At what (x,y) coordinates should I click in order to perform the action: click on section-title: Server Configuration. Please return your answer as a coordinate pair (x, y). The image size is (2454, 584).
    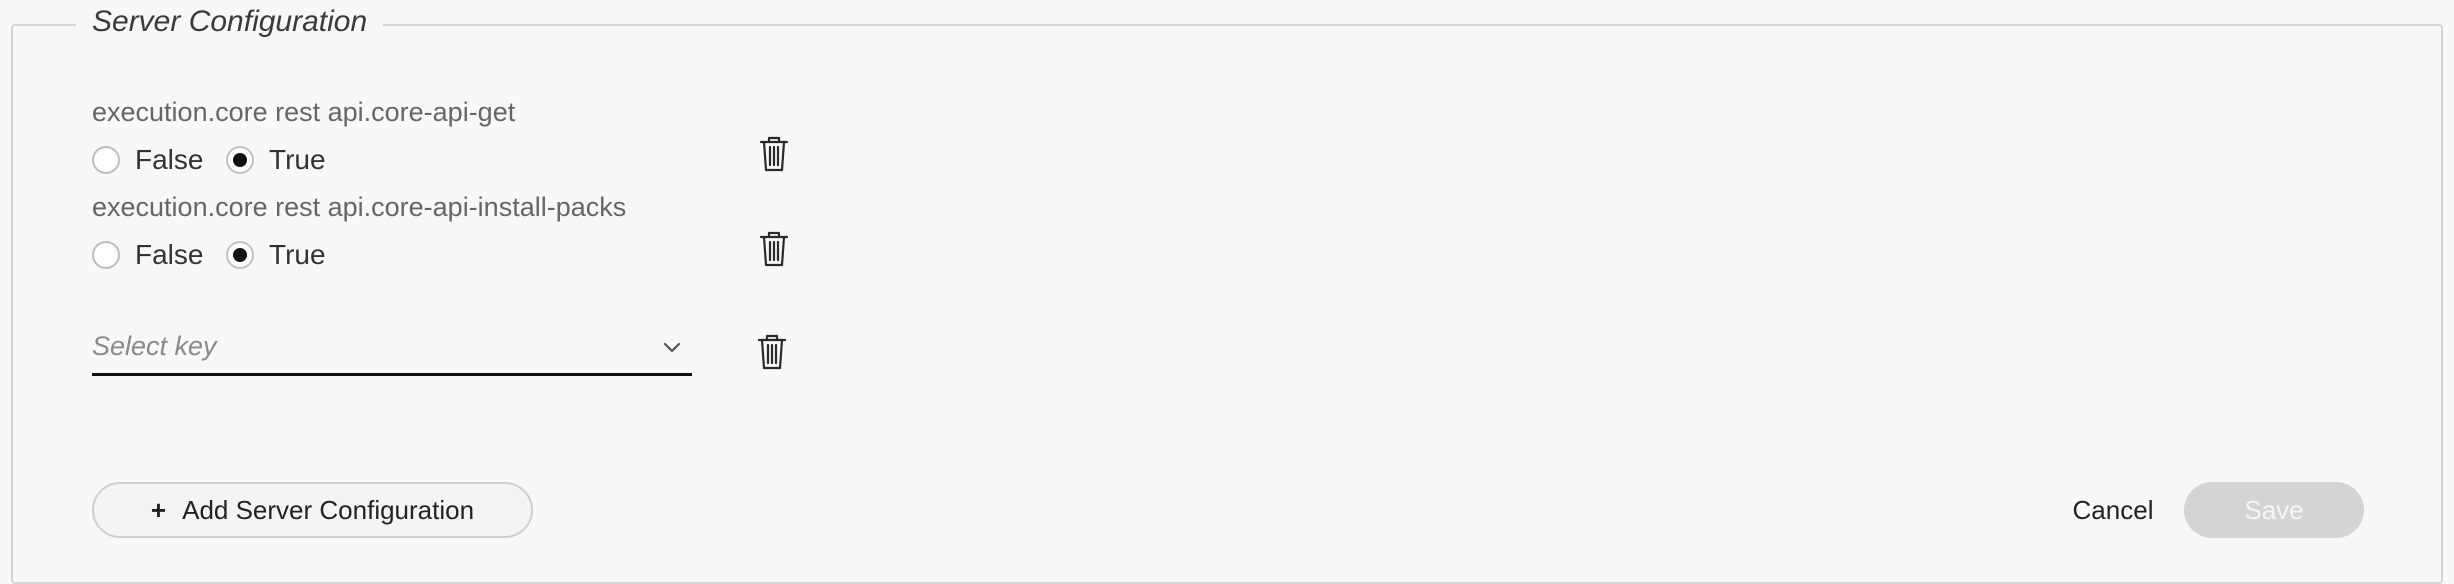
    Looking at the image, I should click on (230, 22).